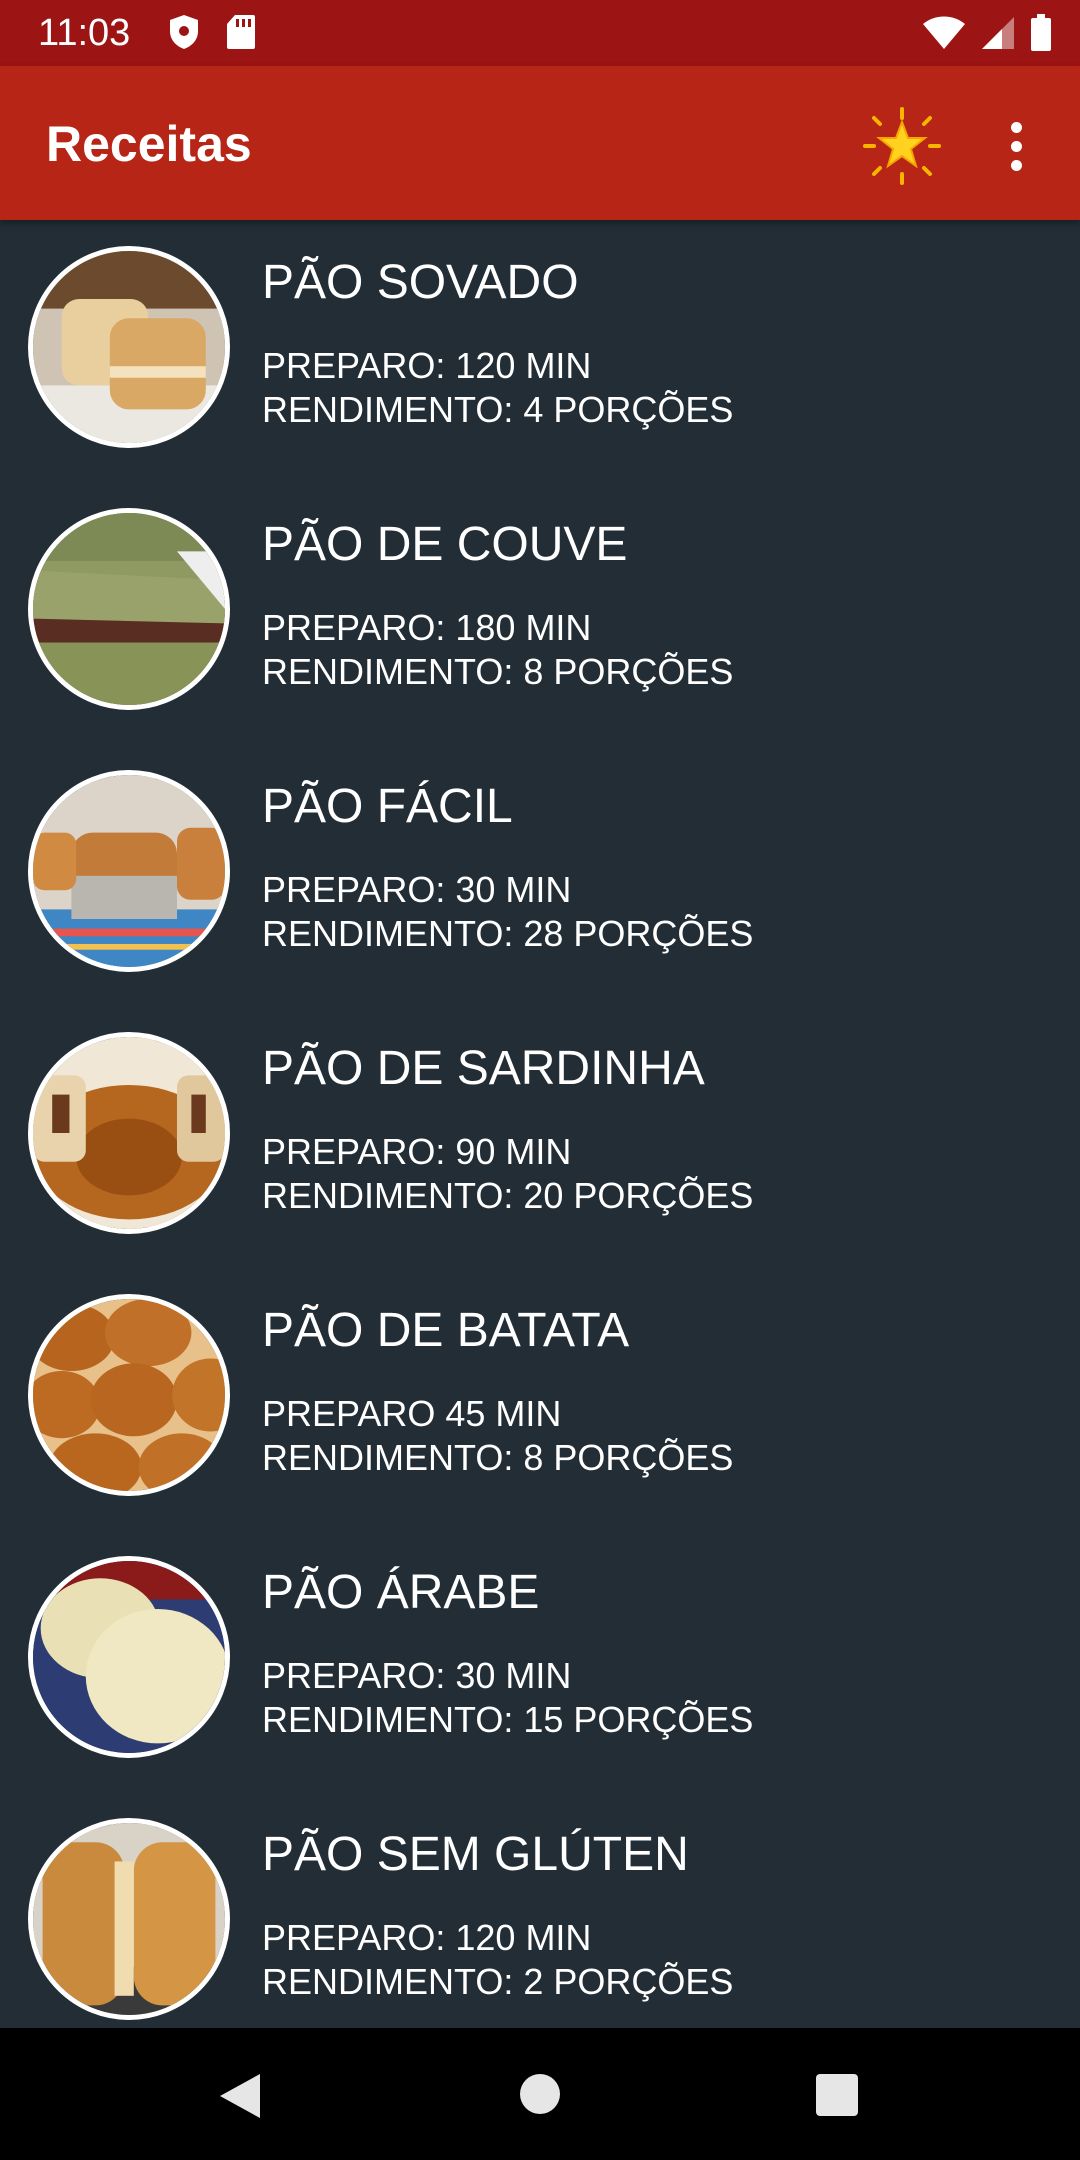 This screenshot has height=2160, width=1080. I want to click on wifi-icon, so click(944, 32).